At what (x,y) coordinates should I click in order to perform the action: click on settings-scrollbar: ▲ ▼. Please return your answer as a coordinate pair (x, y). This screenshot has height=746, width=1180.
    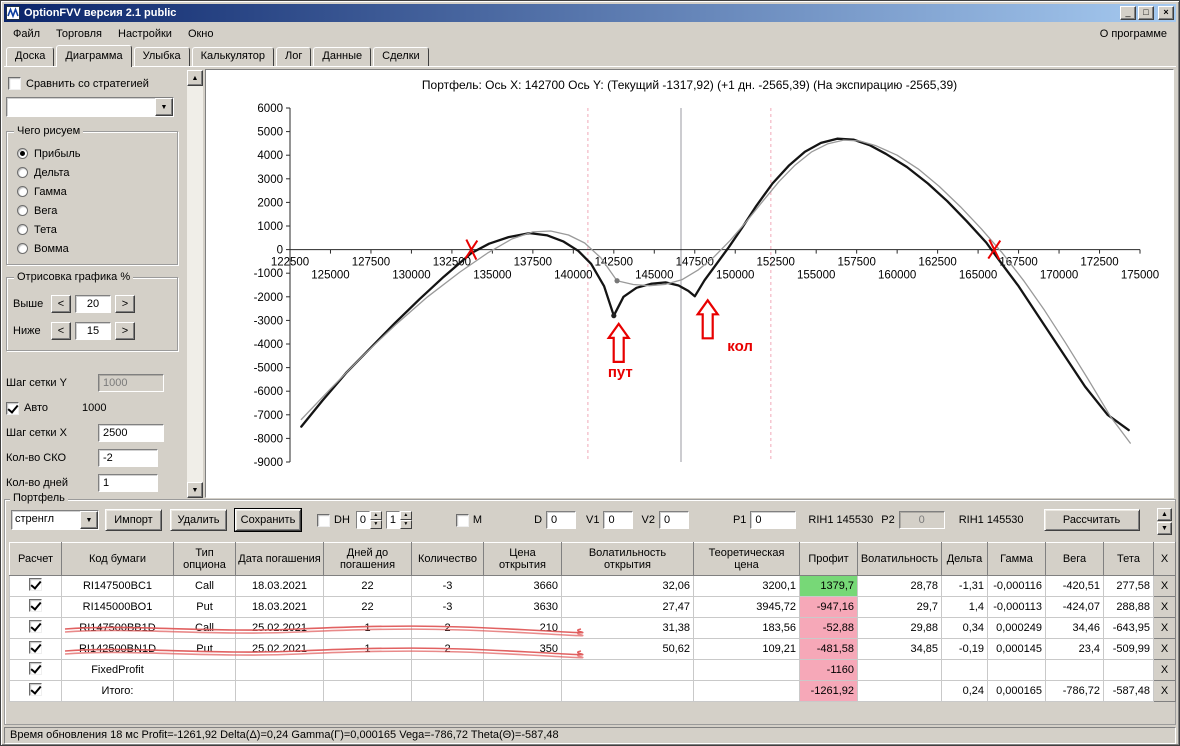
    Looking at the image, I should click on (195, 284).